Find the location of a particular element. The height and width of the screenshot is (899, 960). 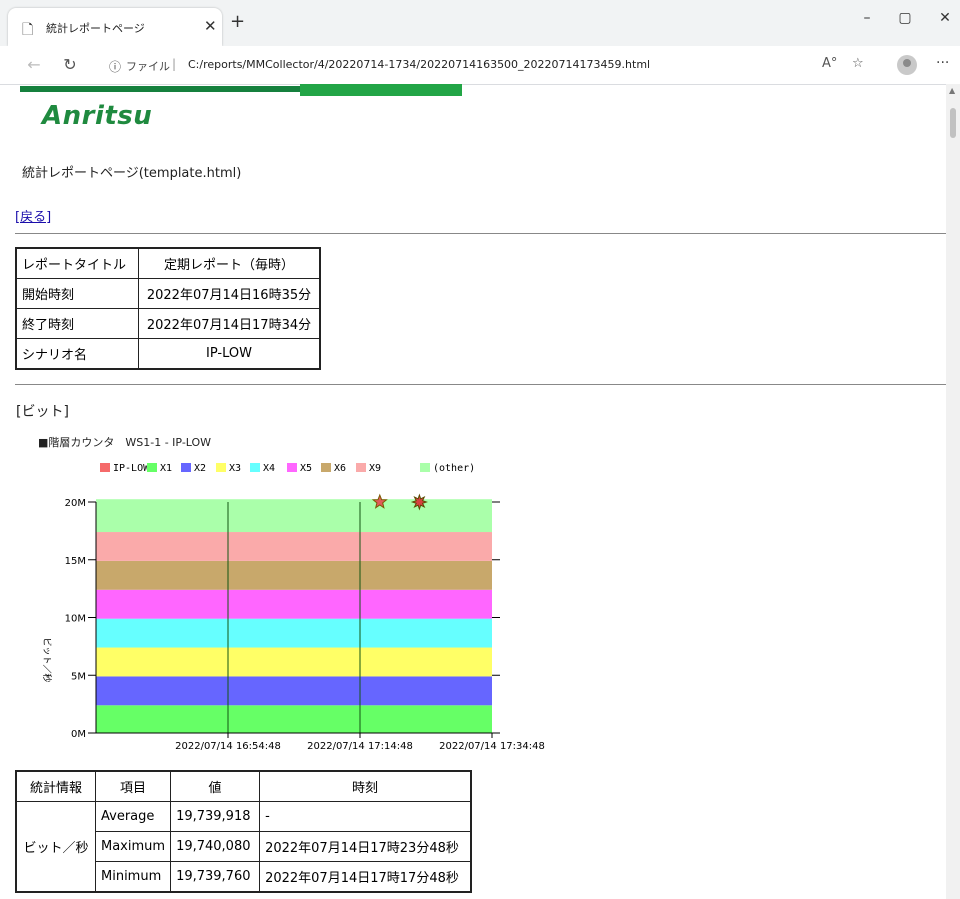

column-header: 時刻 is located at coordinates (365, 786).